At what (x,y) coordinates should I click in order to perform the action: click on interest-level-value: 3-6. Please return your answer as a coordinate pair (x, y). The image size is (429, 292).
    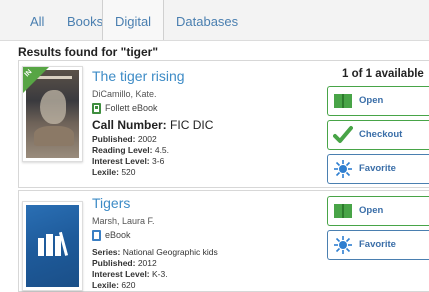
    Looking at the image, I should click on (158, 161).